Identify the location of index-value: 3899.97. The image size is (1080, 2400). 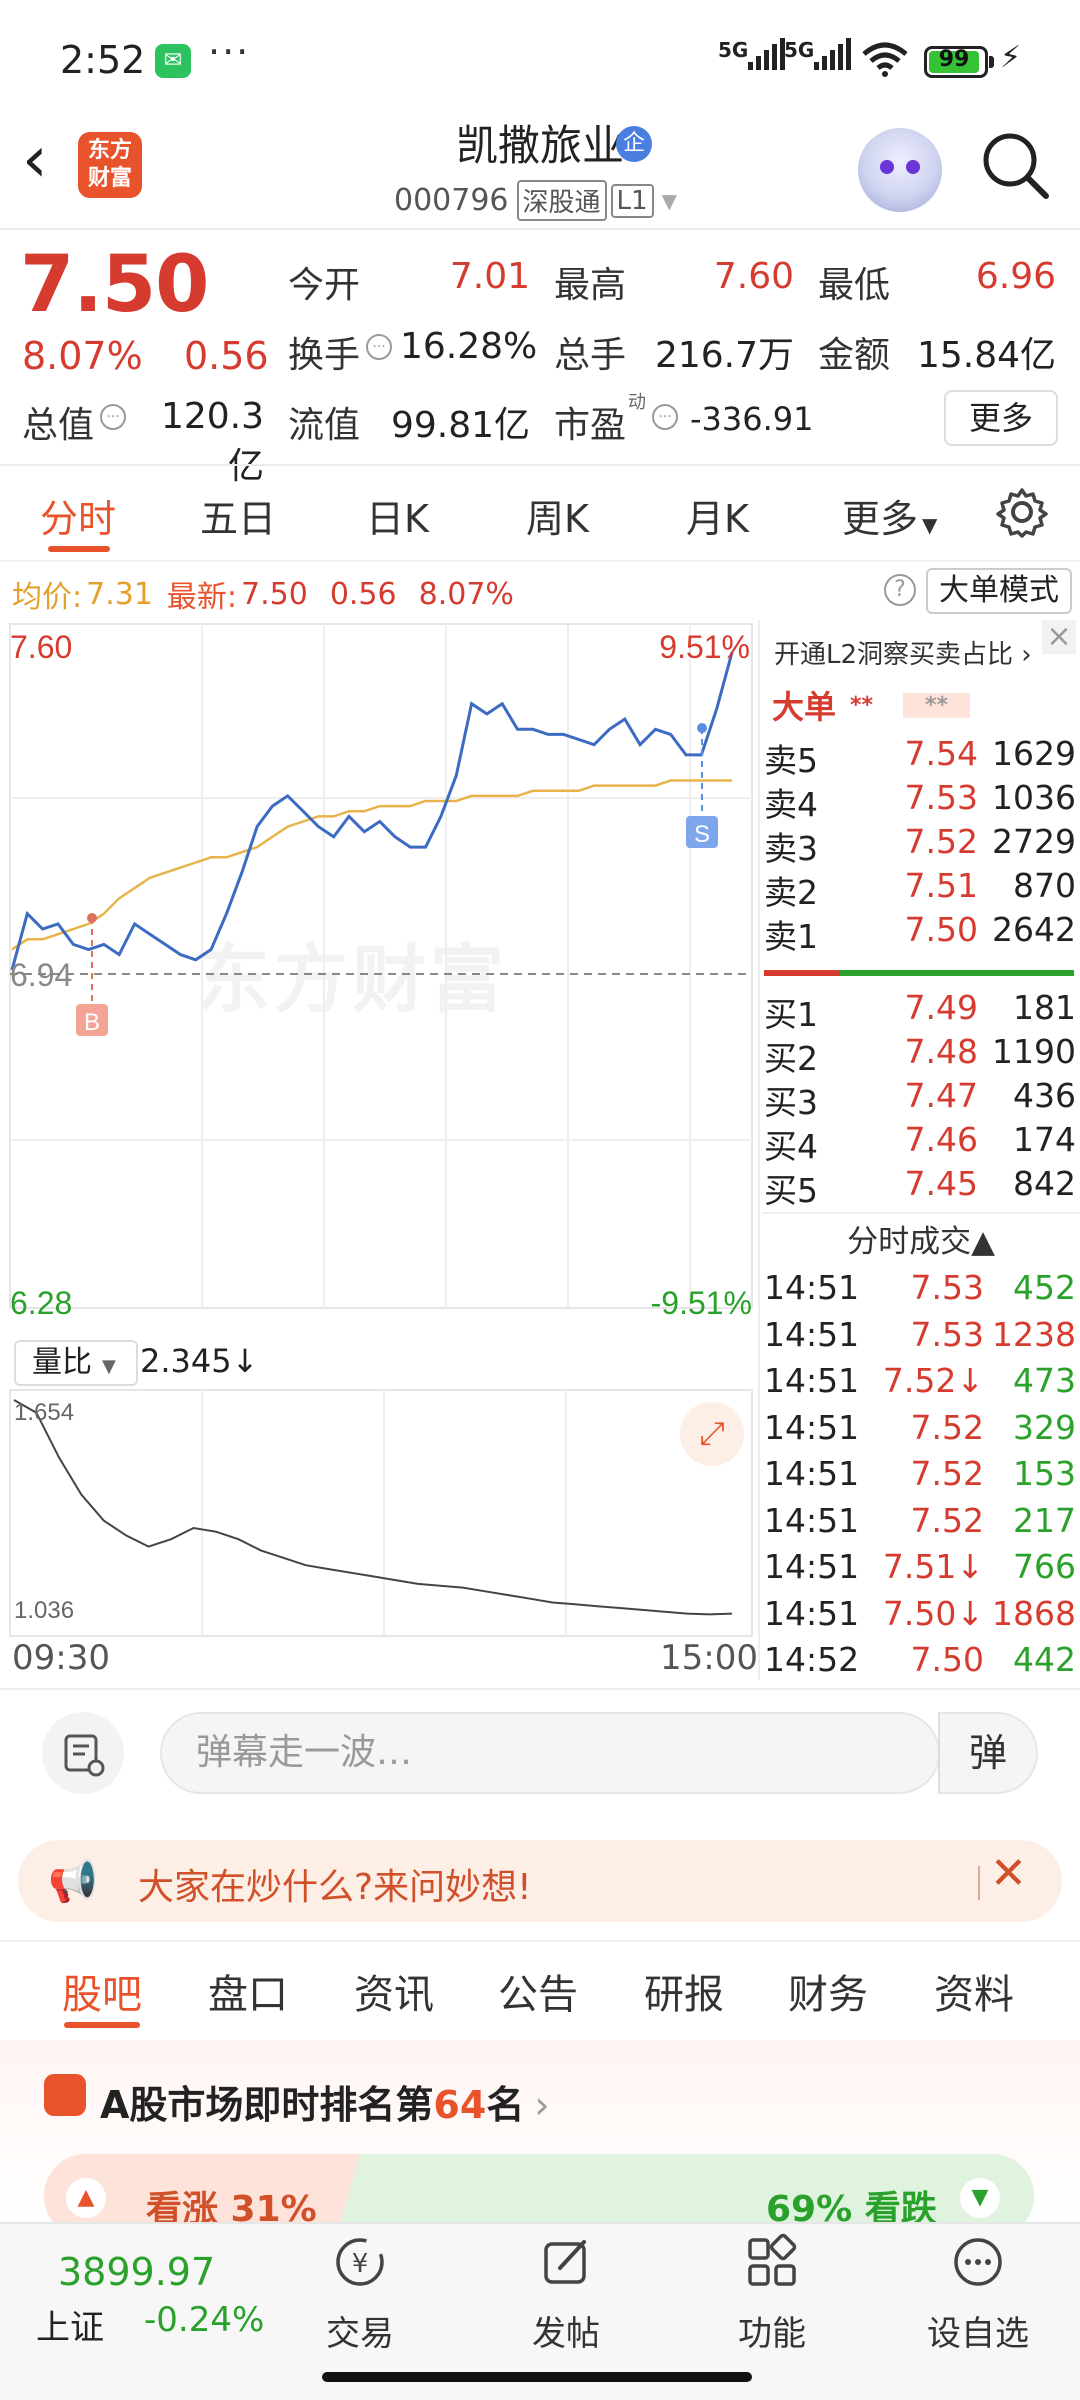
(136, 2272).